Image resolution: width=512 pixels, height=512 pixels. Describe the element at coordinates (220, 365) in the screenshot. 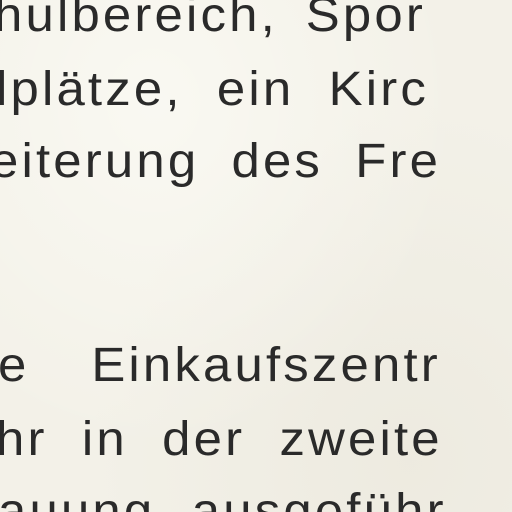

I see `text-line: e Einkaufszentr` at that location.